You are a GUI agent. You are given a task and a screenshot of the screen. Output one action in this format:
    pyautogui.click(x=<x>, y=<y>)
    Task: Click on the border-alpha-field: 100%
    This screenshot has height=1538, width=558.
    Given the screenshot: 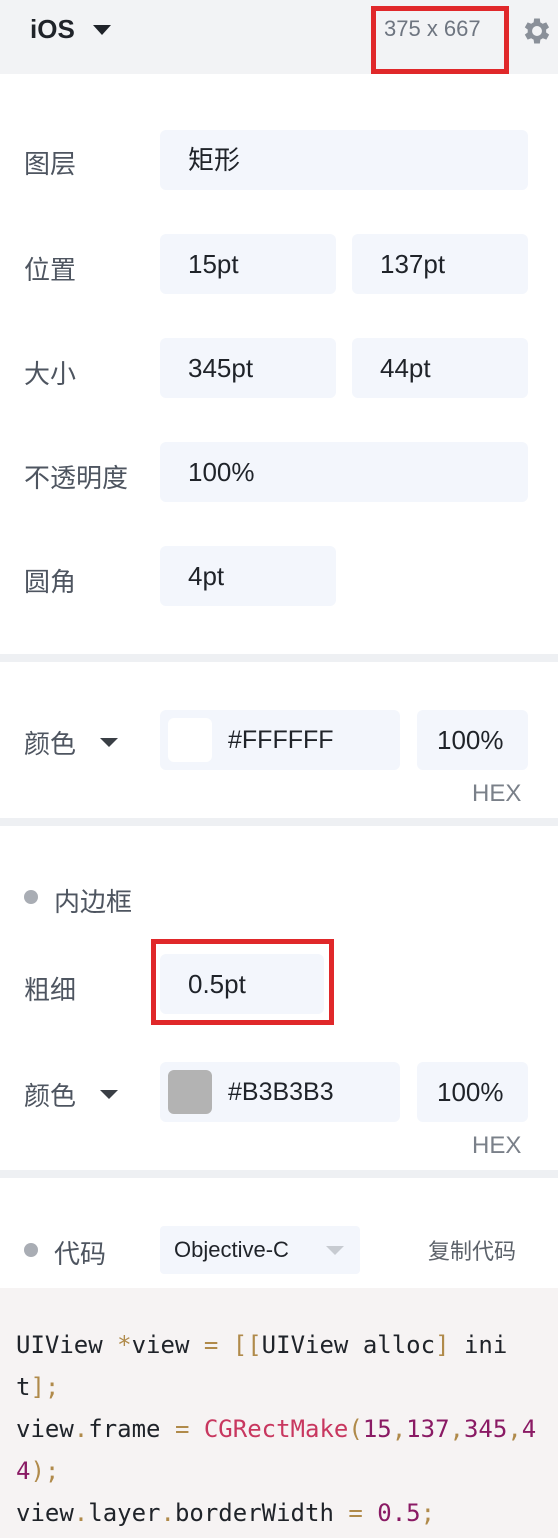 What is the action you would take?
    pyautogui.click(x=472, y=1092)
    